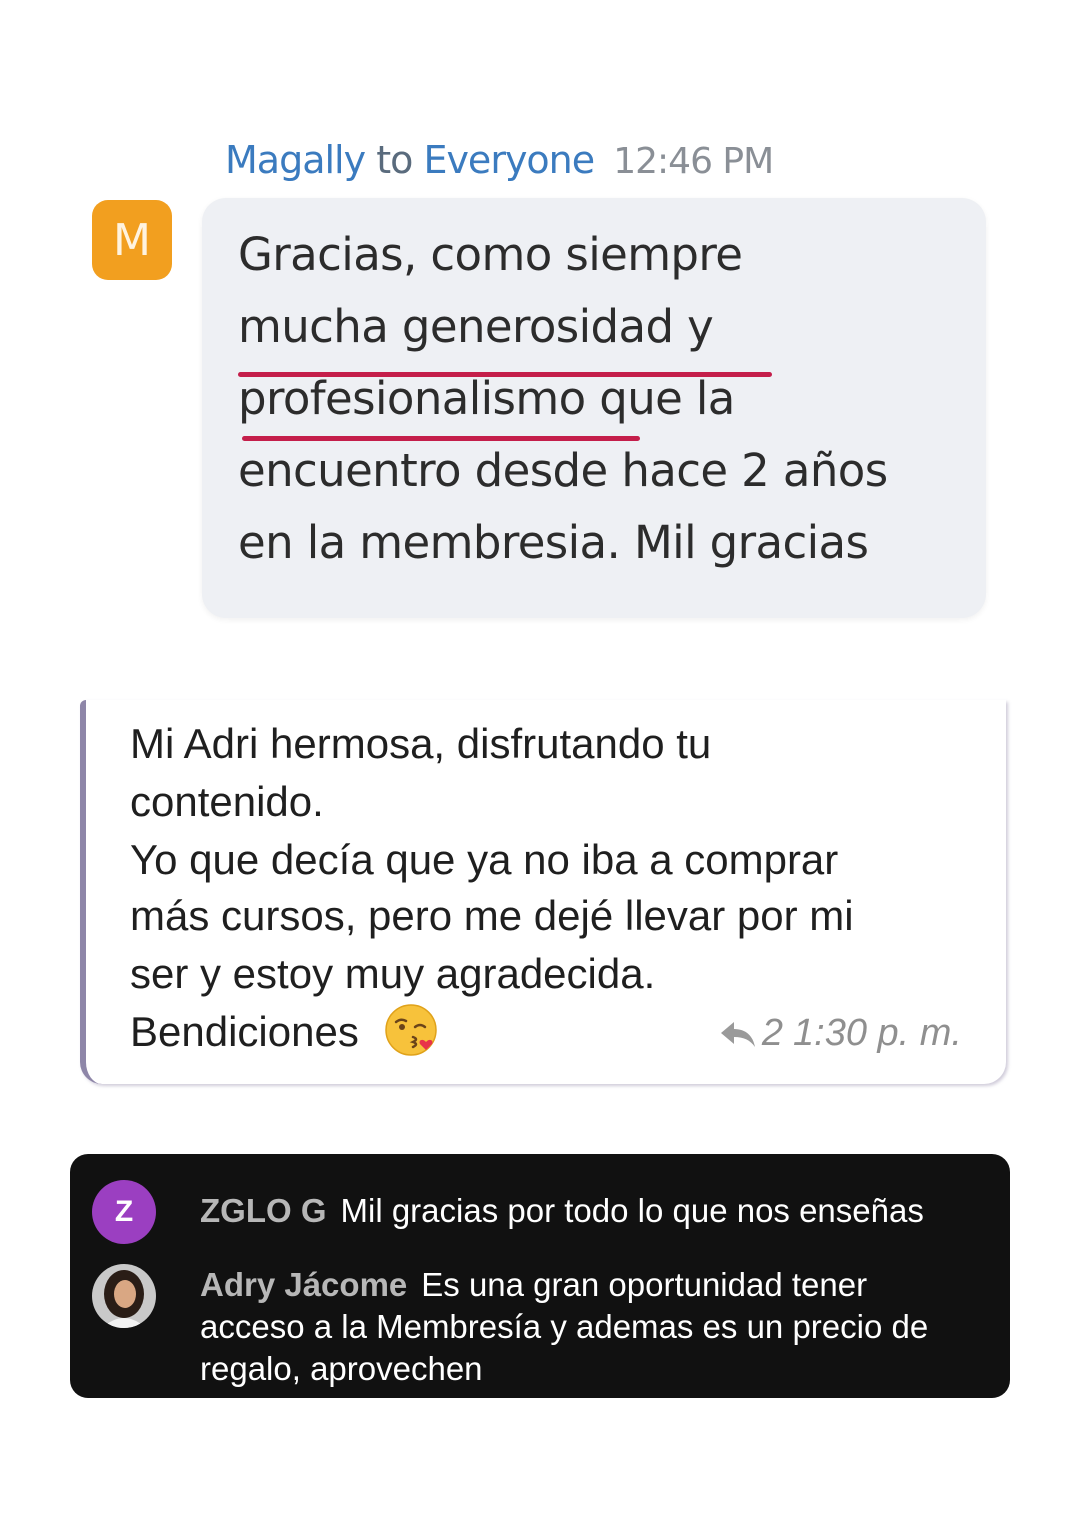  I want to click on kissing-face-emoji, so click(410, 1030).